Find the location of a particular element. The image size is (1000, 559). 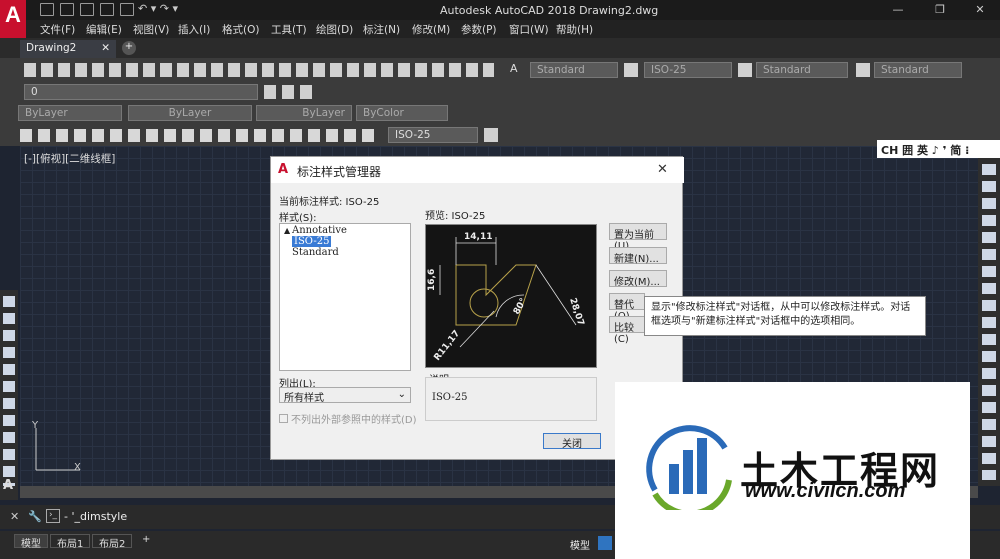

print-icon is located at coordinates (127, 9).